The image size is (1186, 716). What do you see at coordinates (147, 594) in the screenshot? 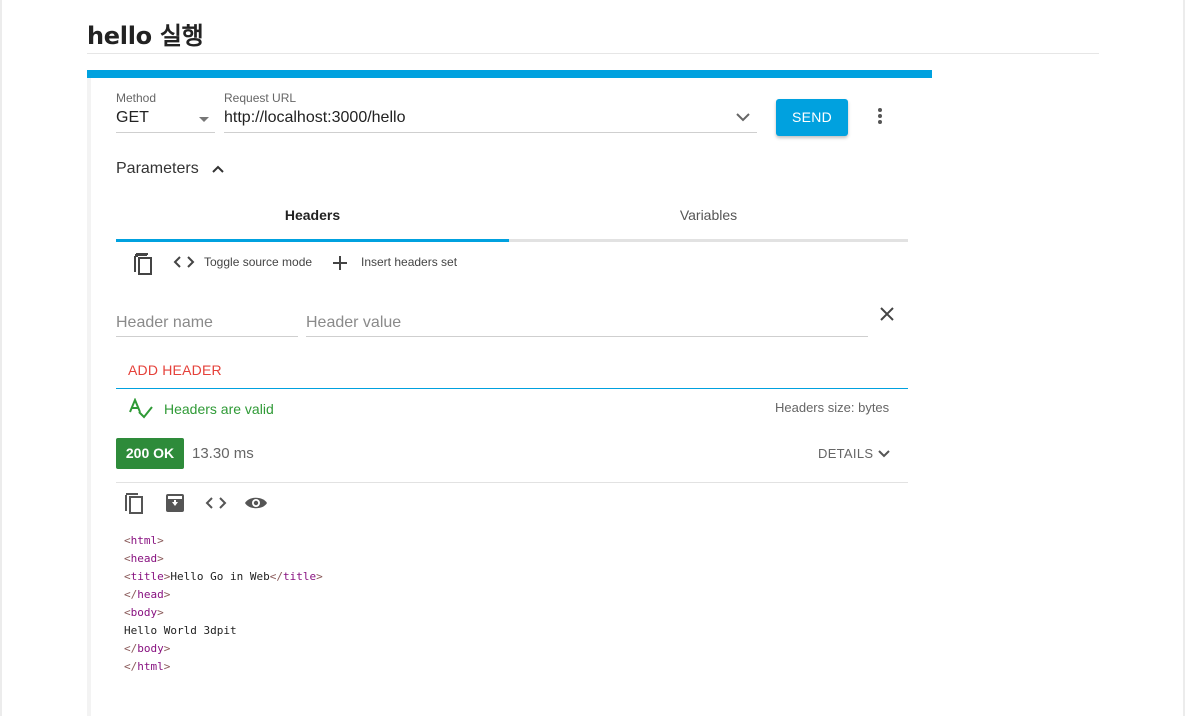
I see `code-line: </head>` at bounding box center [147, 594].